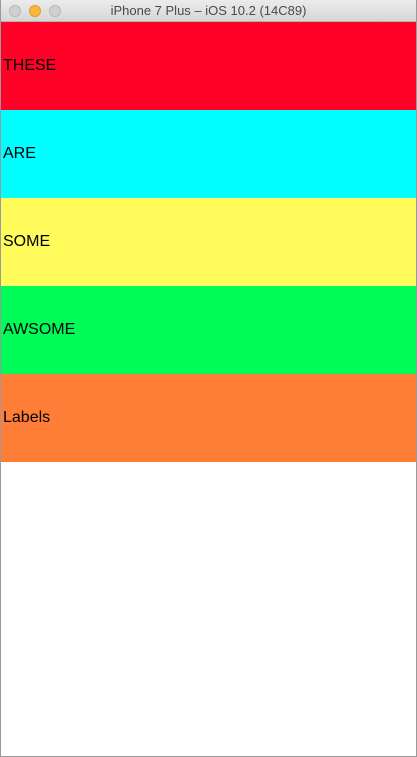  Describe the element at coordinates (208, 154) in the screenshot. I see `label-are: ARE` at that location.